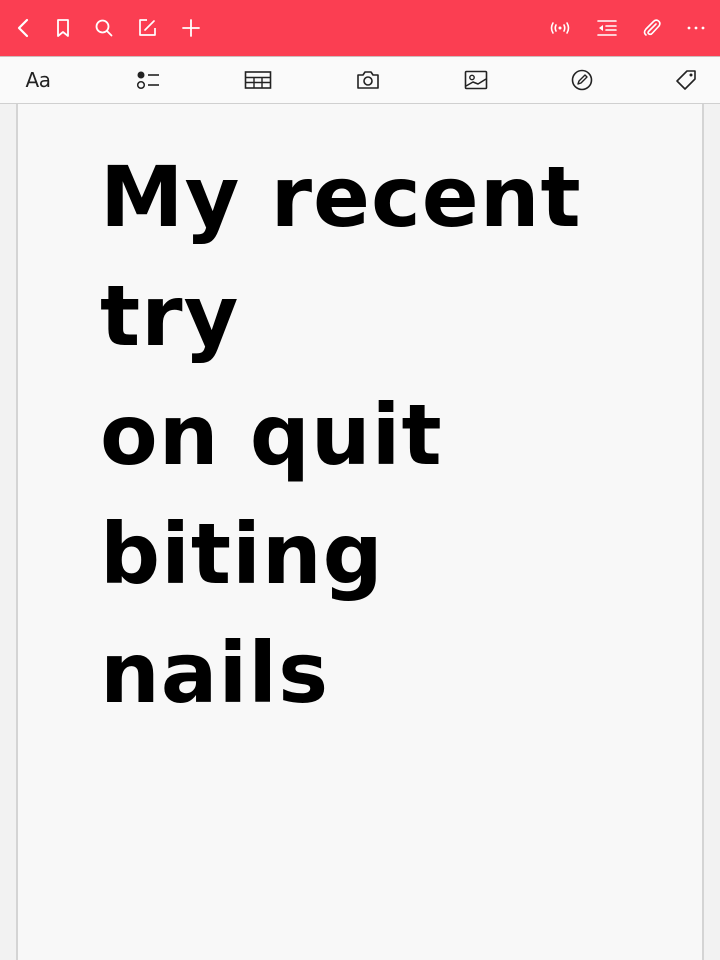 This screenshot has width=720, height=960. Describe the element at coordinates (215, 673) in the screenshot. I see `note-title-line: nails` at that location.